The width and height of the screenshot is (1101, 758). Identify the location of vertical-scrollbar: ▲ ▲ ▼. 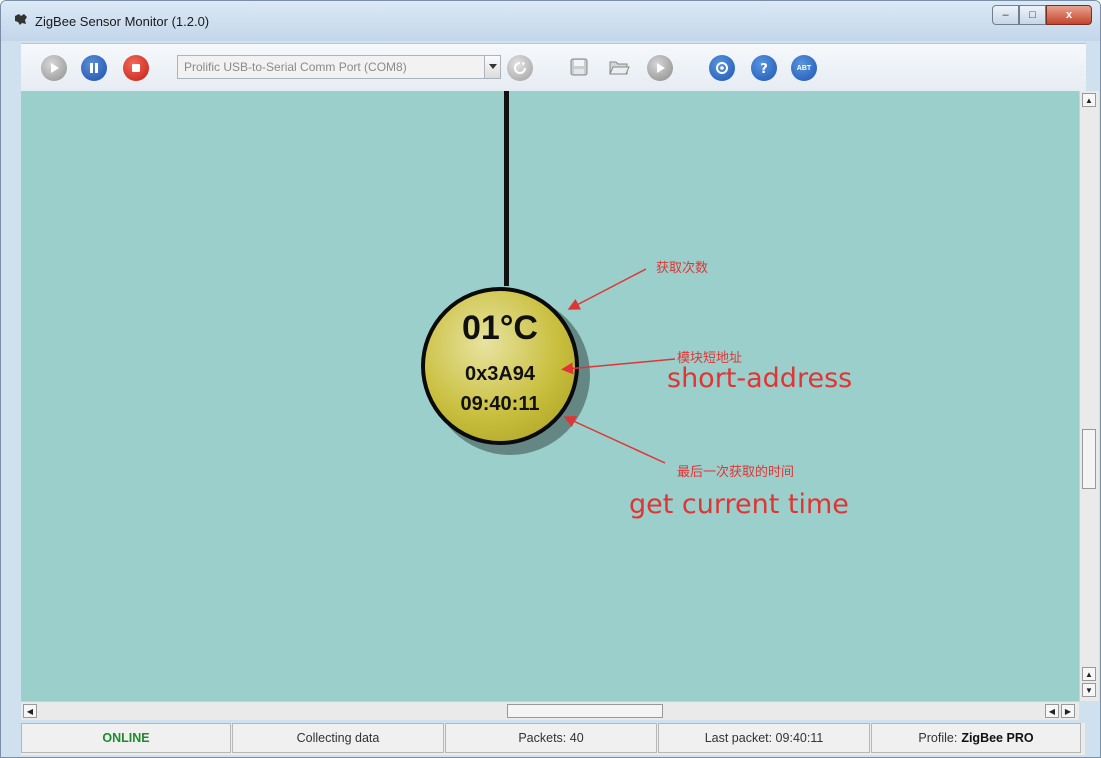
(1089, 396).